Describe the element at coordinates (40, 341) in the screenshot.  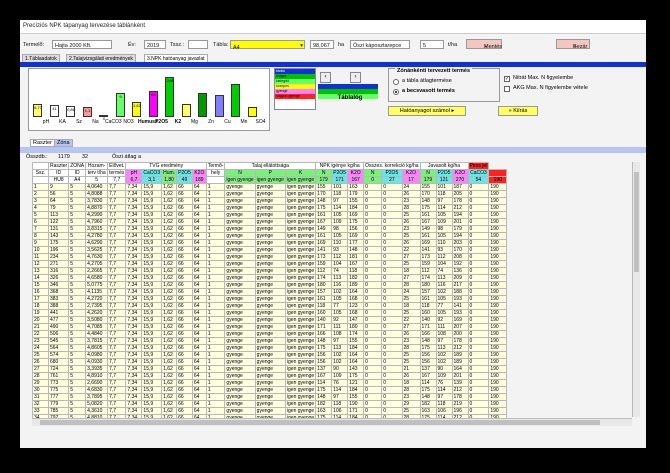
I see `table-cell: 23` at that location.